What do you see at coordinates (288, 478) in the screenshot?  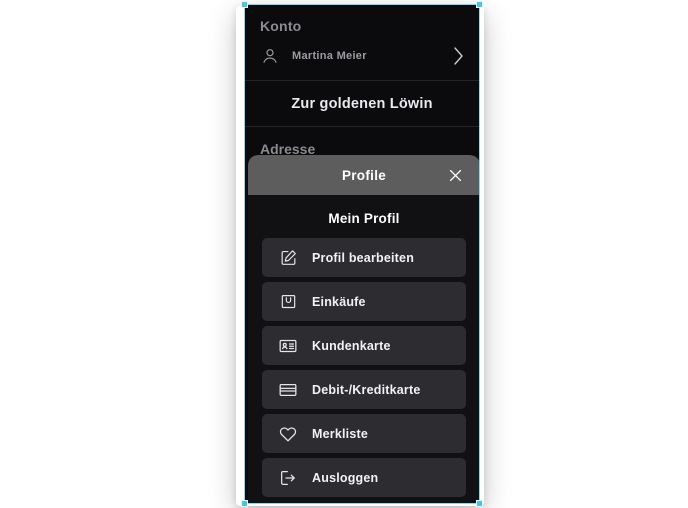 I see `logout-icon` at bounding box center [288, 478].